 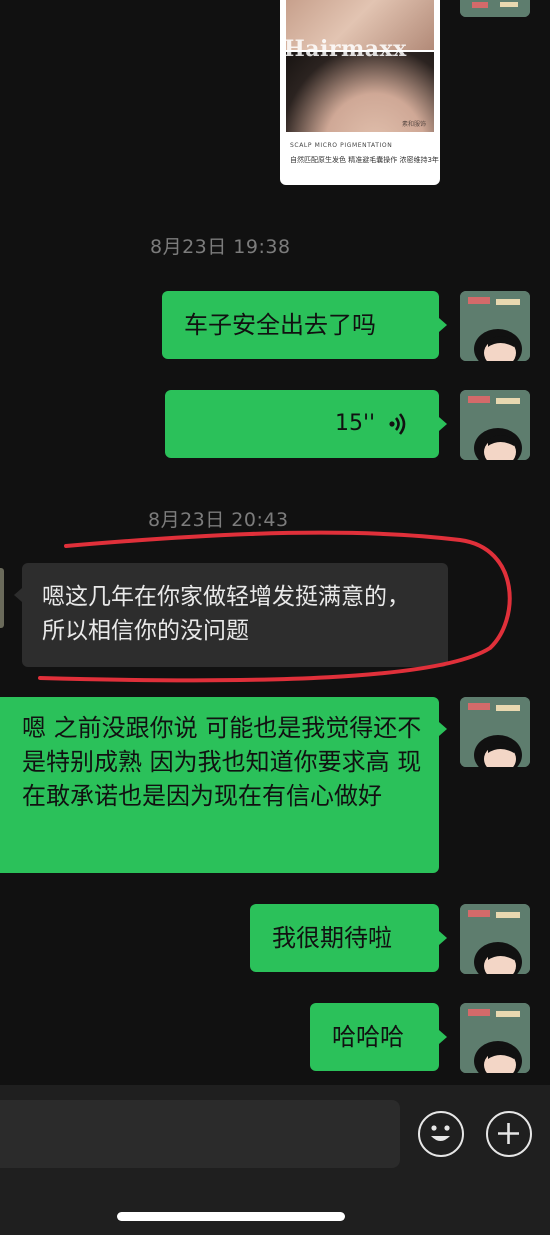 I want to click on home-indicator, so click(x=231, y=1216).